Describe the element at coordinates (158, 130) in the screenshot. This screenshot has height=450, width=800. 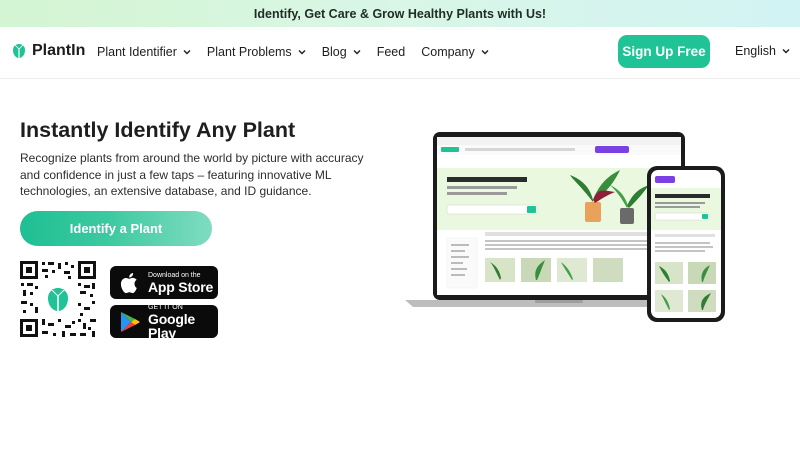
I see `hero-title: Instantly Identify Any Plant` at that location.